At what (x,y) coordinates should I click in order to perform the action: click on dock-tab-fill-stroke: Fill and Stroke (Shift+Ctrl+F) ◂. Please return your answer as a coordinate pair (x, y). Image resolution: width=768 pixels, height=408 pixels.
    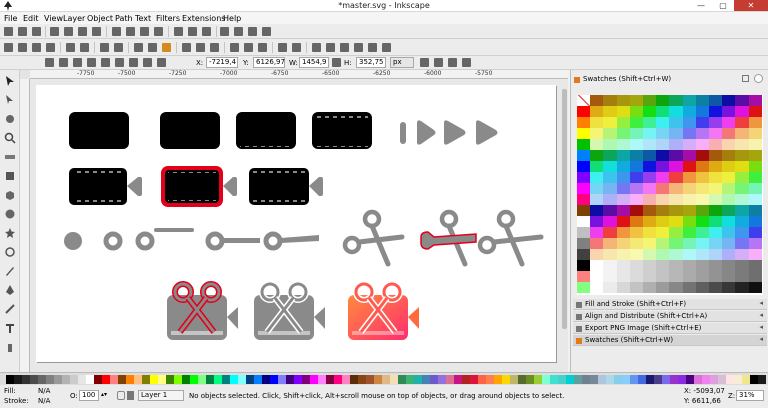
    Looking at the image, I should click on (670, 304).